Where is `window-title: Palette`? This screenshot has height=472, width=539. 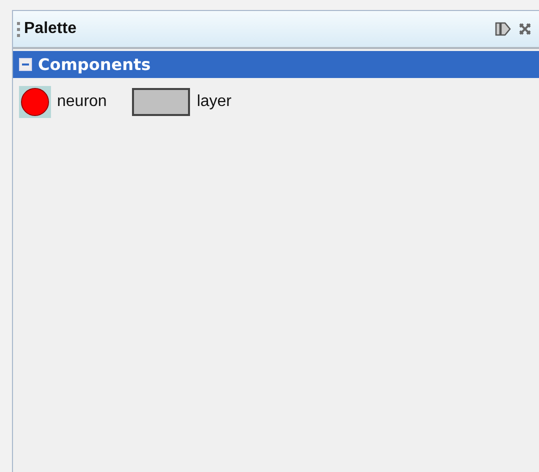 window-title: Palette is located at coordinates (51, 29).